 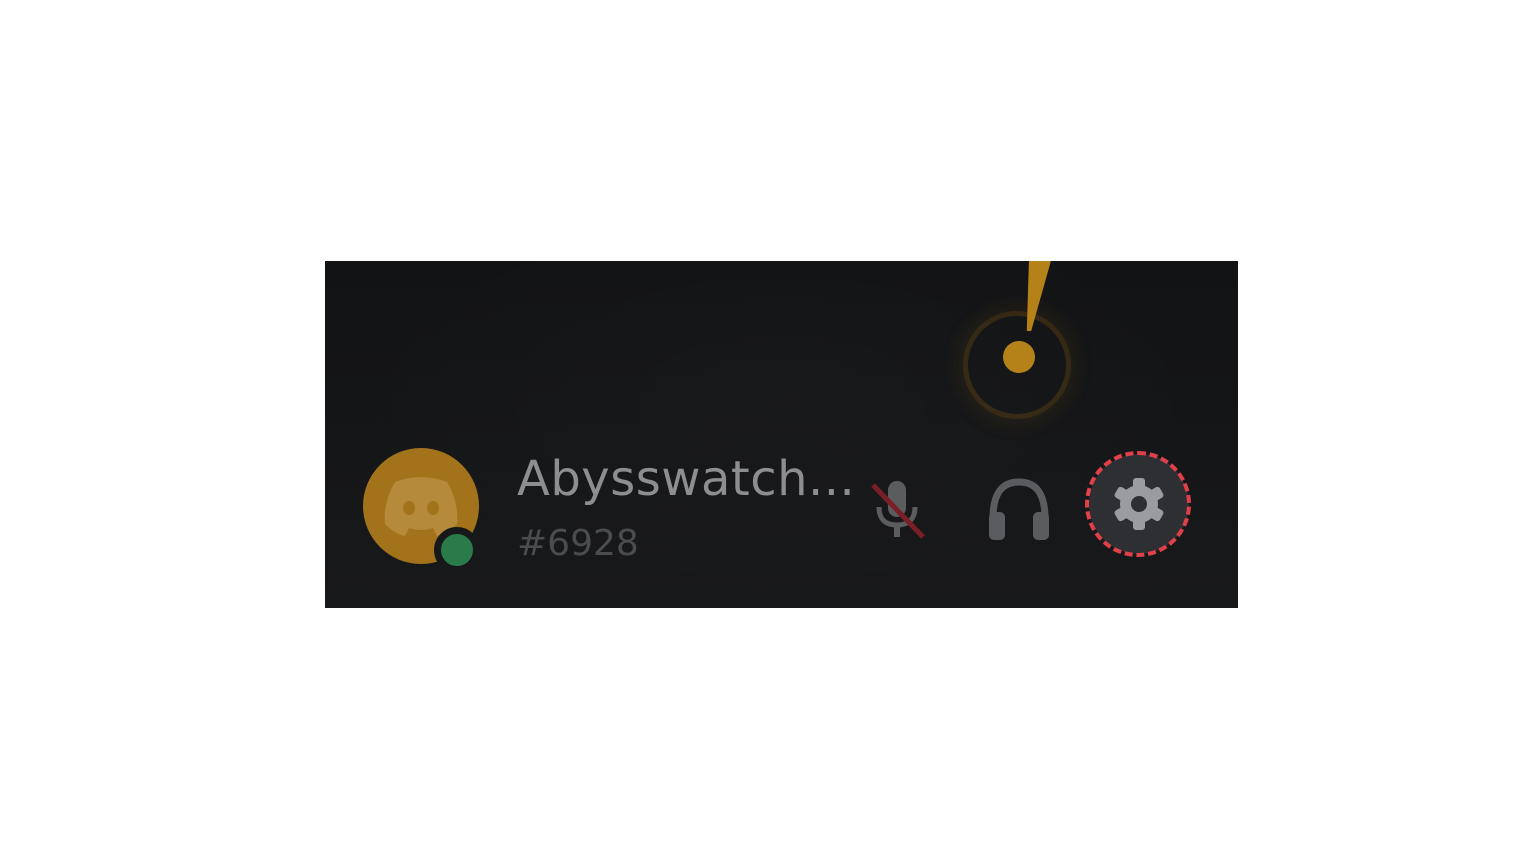 What do you see at coordinates (1138, 504) in the screenshot?
I see `highlight-ring` at bounding box center [1138, 504].